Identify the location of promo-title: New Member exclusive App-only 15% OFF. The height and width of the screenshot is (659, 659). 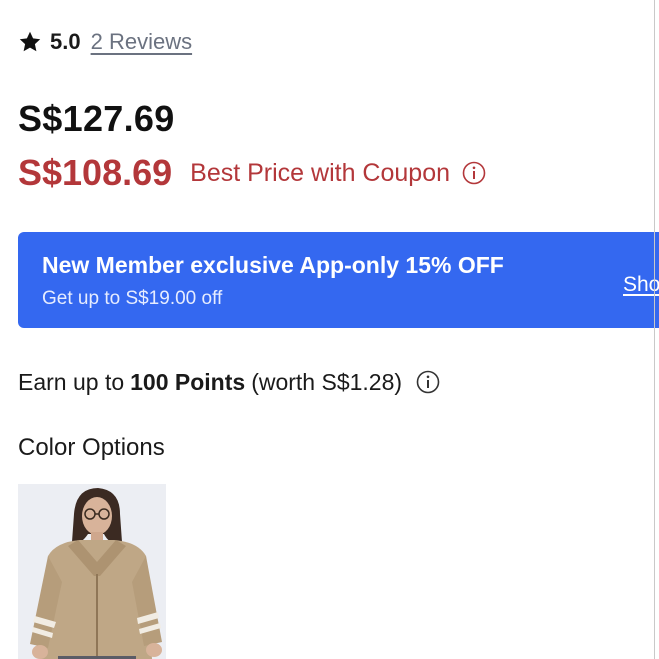
(273, 265).